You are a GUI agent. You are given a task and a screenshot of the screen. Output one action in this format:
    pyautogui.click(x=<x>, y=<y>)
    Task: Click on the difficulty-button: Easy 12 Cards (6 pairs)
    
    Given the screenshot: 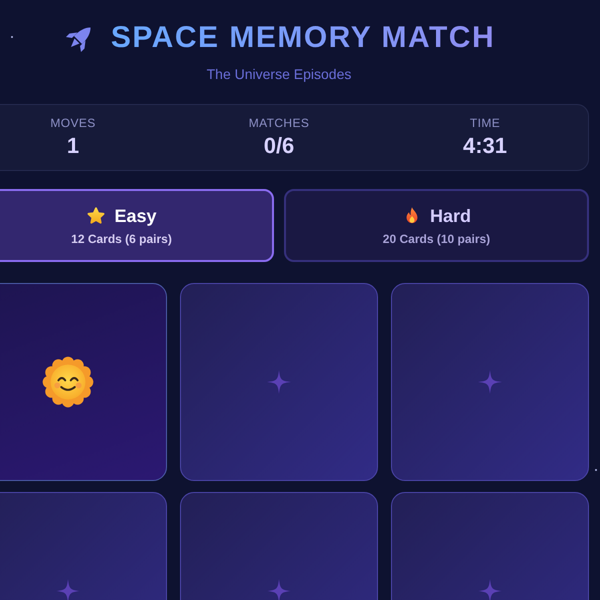 What is the action you would take?
    pyautogui.click(x=137, y=225)
    